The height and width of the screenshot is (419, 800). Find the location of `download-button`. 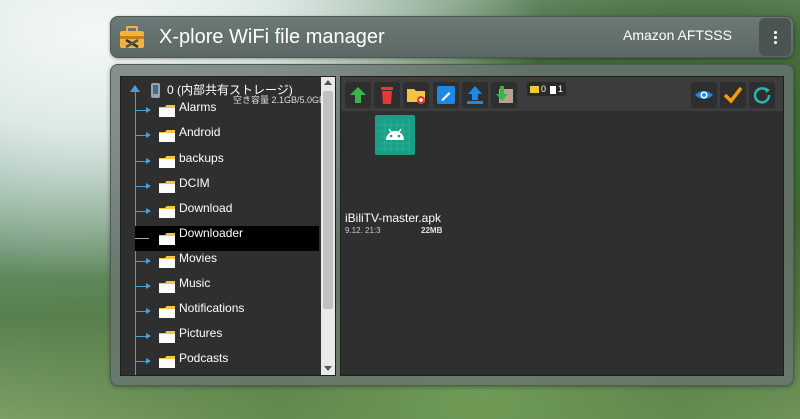

download-button is located at coordinates (504, 95).